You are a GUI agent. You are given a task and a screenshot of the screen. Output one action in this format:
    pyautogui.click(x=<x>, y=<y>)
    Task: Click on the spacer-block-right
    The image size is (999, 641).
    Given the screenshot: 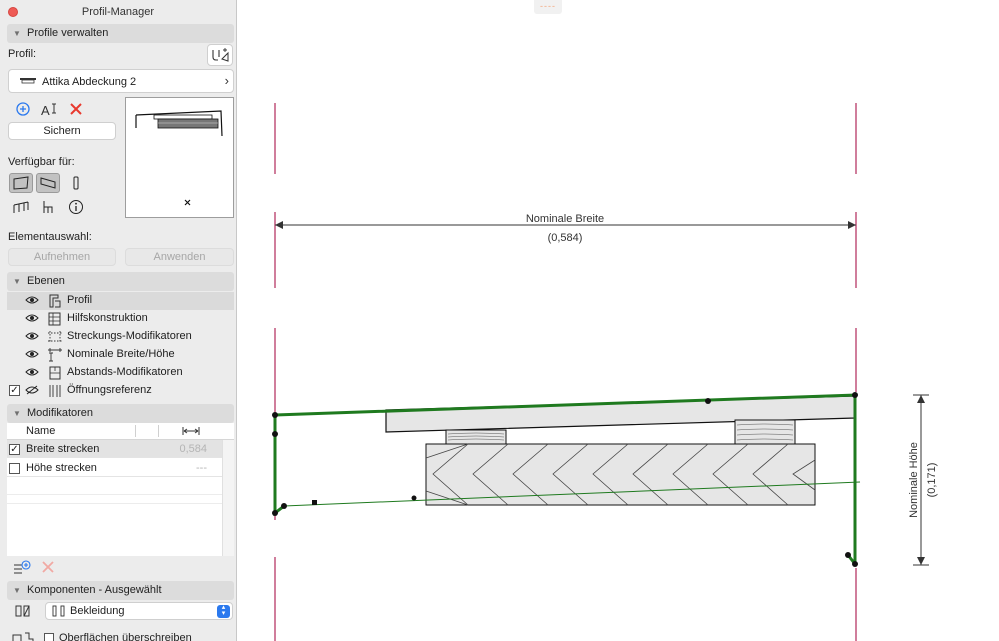 What is the action you would take?
    pyautogui.click(x=765, y=432)
    